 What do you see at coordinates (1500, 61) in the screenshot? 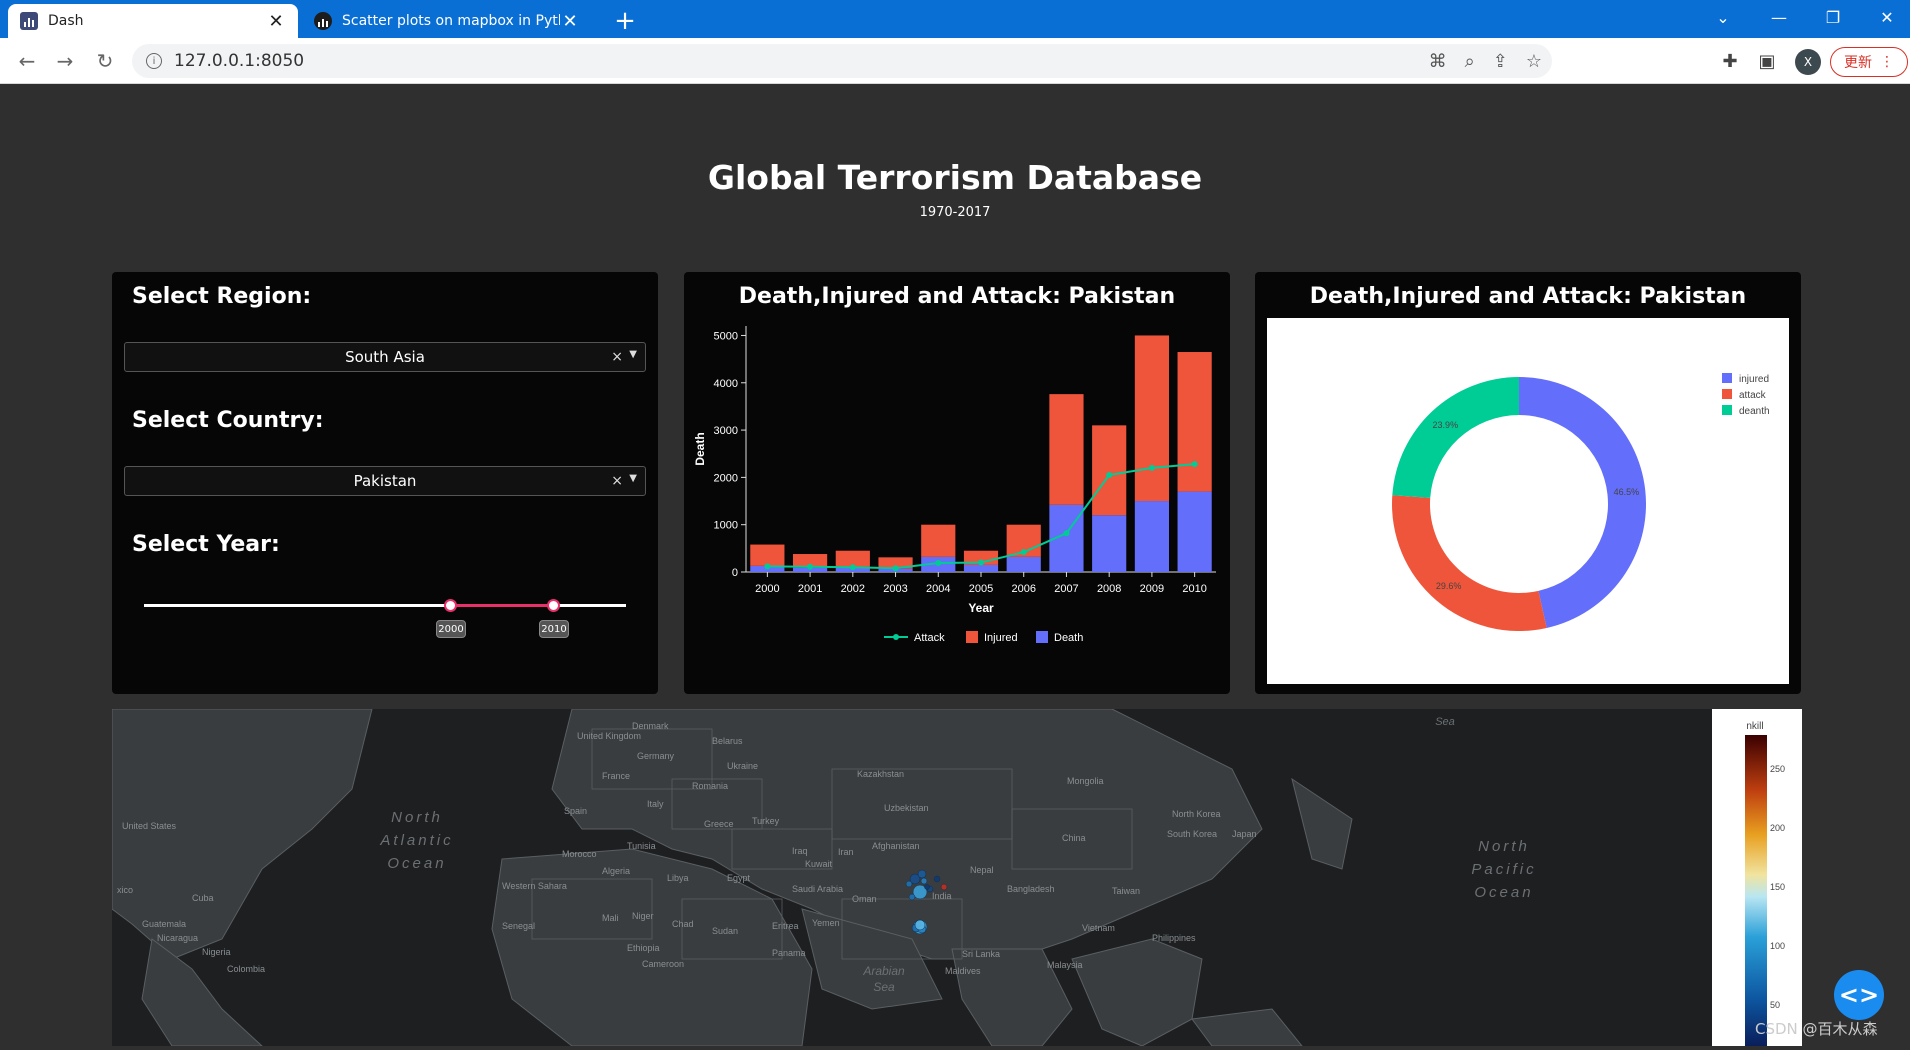
I see `share-icon: ⇪` at bounding box center [1500, 61].